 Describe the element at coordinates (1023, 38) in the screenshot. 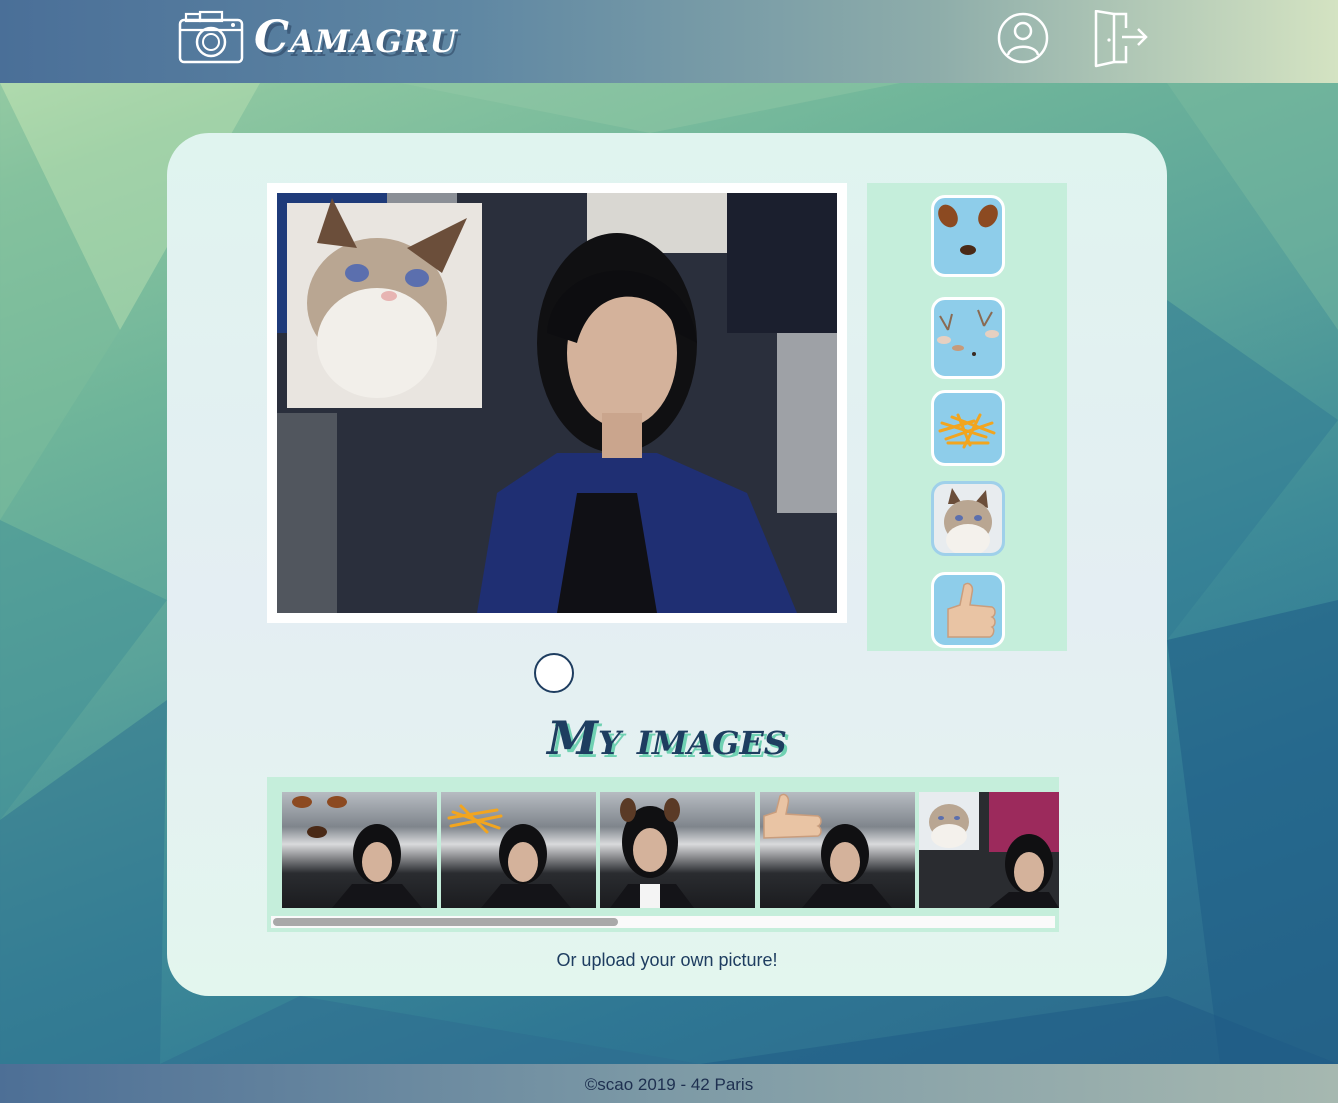

I see `user-profile-icon` at that location.